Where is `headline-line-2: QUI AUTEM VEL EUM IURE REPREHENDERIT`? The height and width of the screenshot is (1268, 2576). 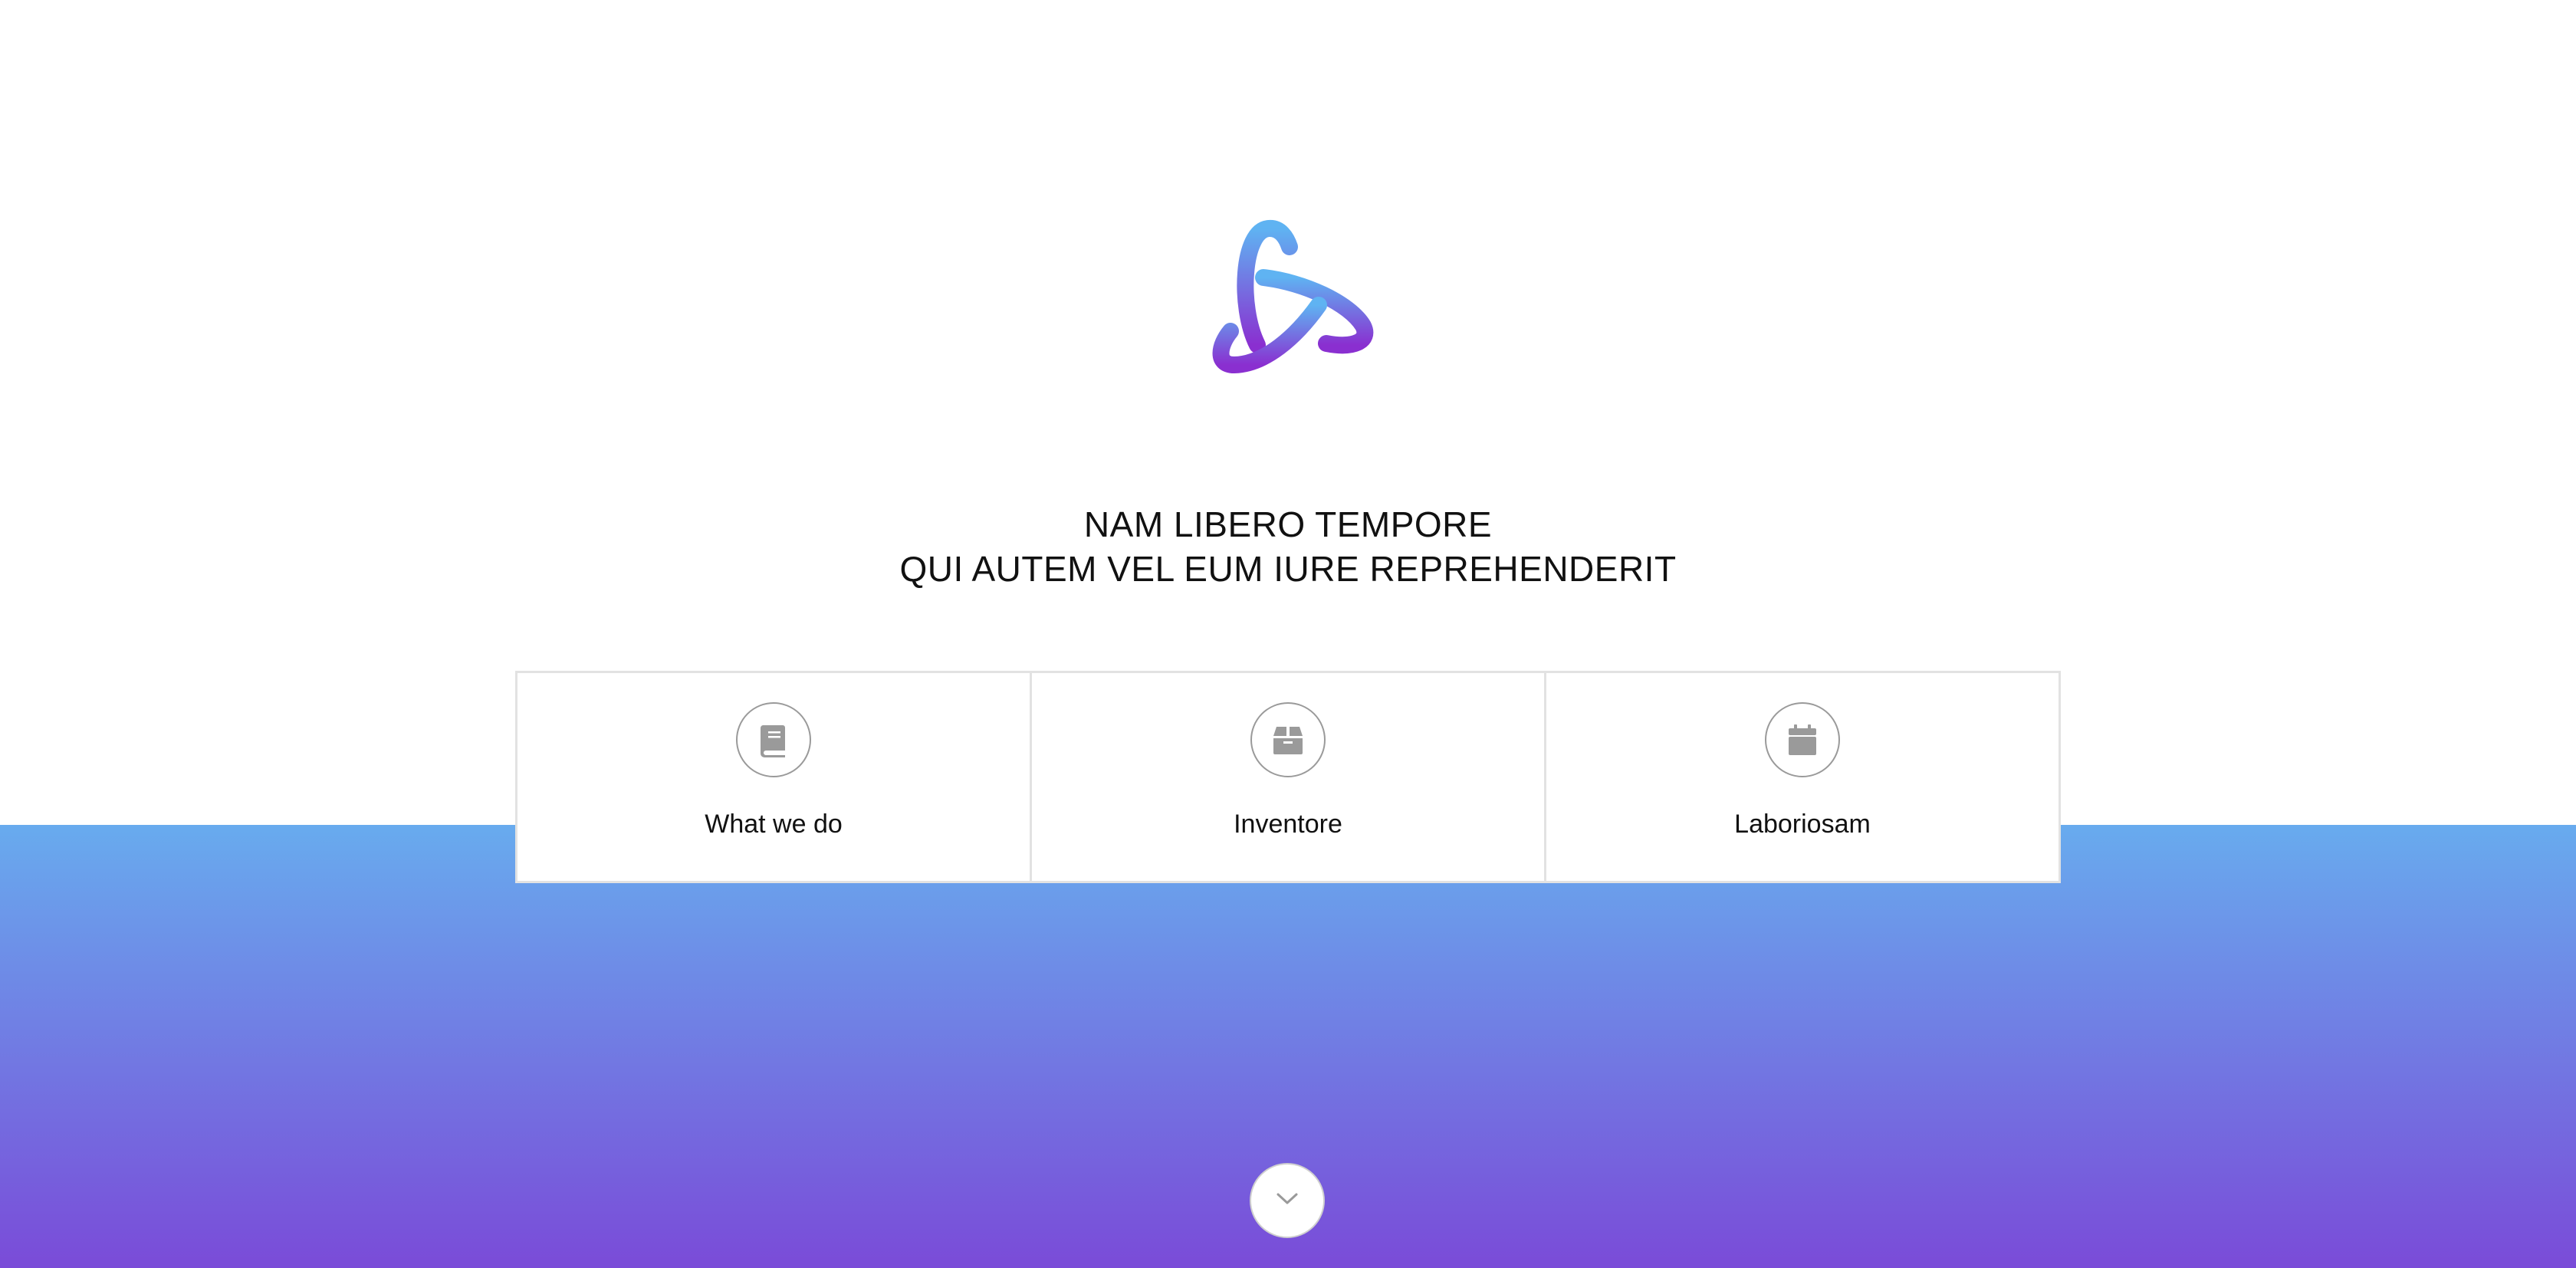 headline-line-2: QUI AUTEM VEL EUM IURE REPREHENDERIT is located at coordinates (1288, 569).